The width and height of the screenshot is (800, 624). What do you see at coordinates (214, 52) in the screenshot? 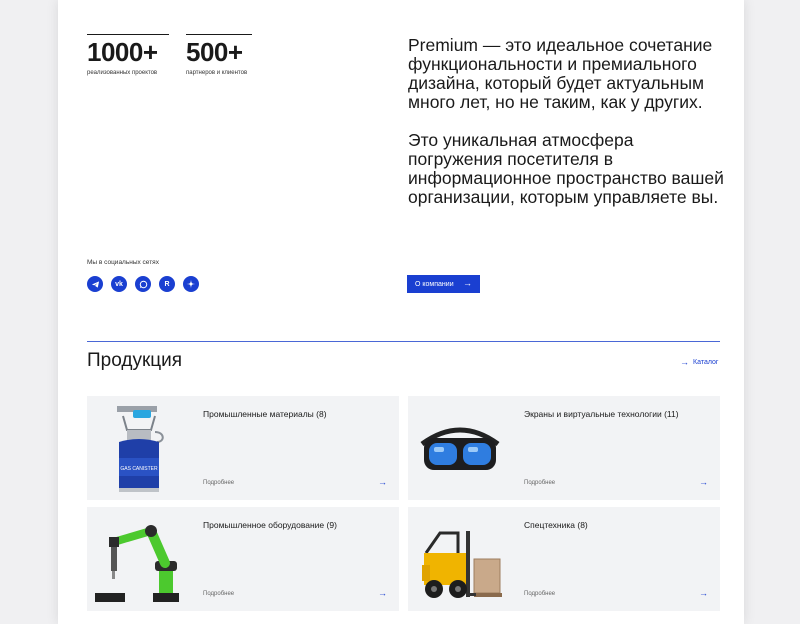
I see `stat-value: 500+` at bounding box center [214, 52].